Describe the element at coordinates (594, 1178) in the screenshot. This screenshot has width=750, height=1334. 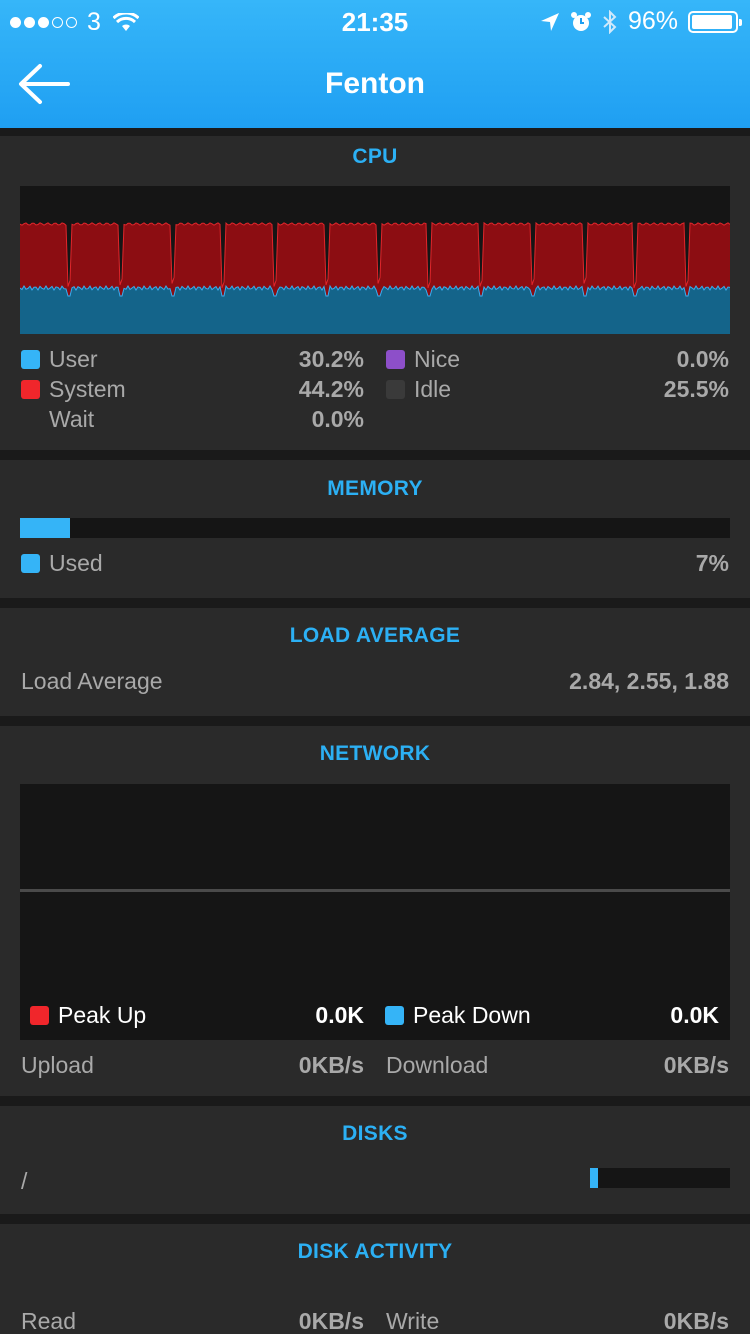
I see `disk-usage-bar-fill` at that location.